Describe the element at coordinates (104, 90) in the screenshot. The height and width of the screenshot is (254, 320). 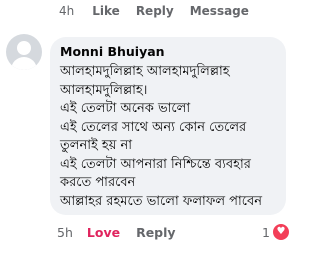
I see `comment-line: আলহামদুলিল্লাহ।` at that location.